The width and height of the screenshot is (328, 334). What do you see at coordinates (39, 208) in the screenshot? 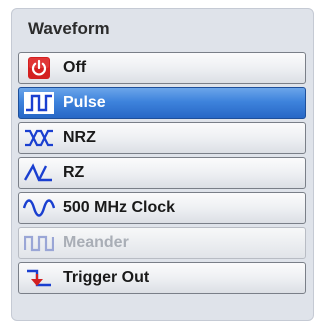
I see `sine-wave-icon` at bounding box center [39, 208].